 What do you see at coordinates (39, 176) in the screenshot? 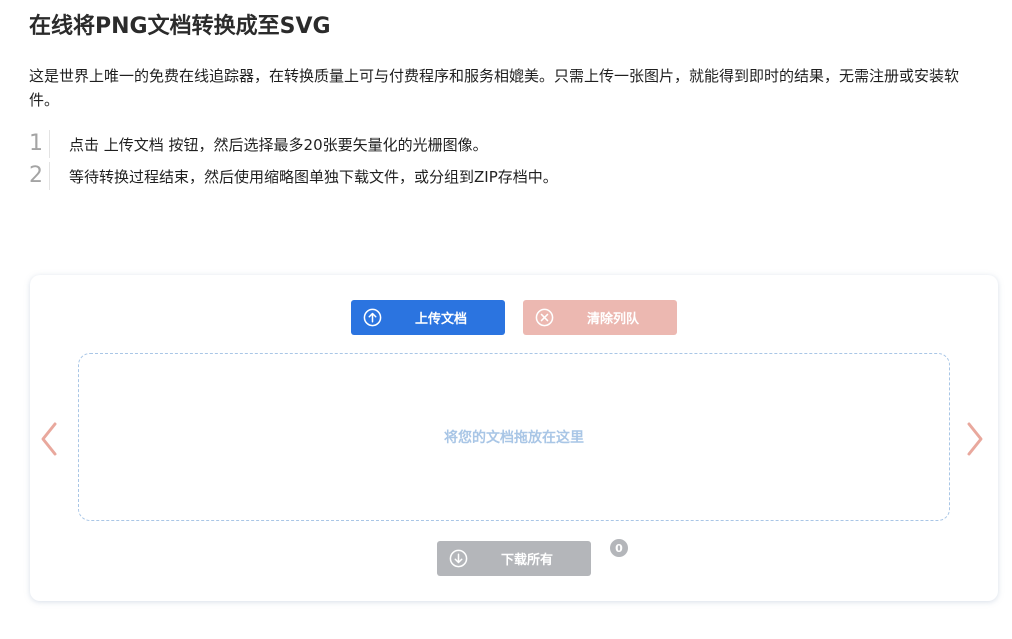
I see `step-number: 2` at bounding box center [39, 176].